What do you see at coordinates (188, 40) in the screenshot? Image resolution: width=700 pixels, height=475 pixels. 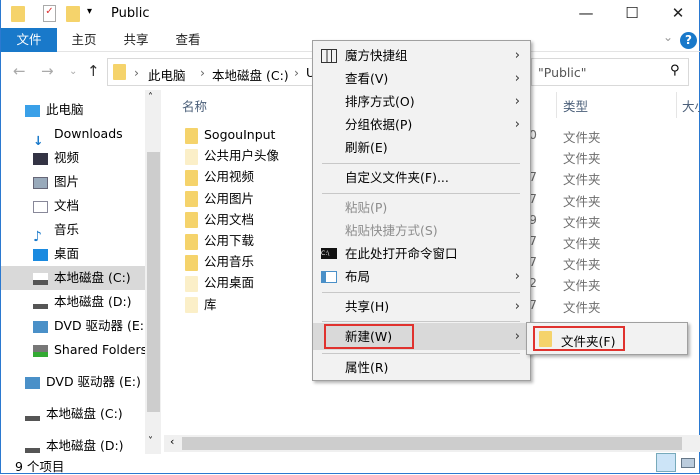 I see `tab-view: 查看` at bounding box center [188, 40].